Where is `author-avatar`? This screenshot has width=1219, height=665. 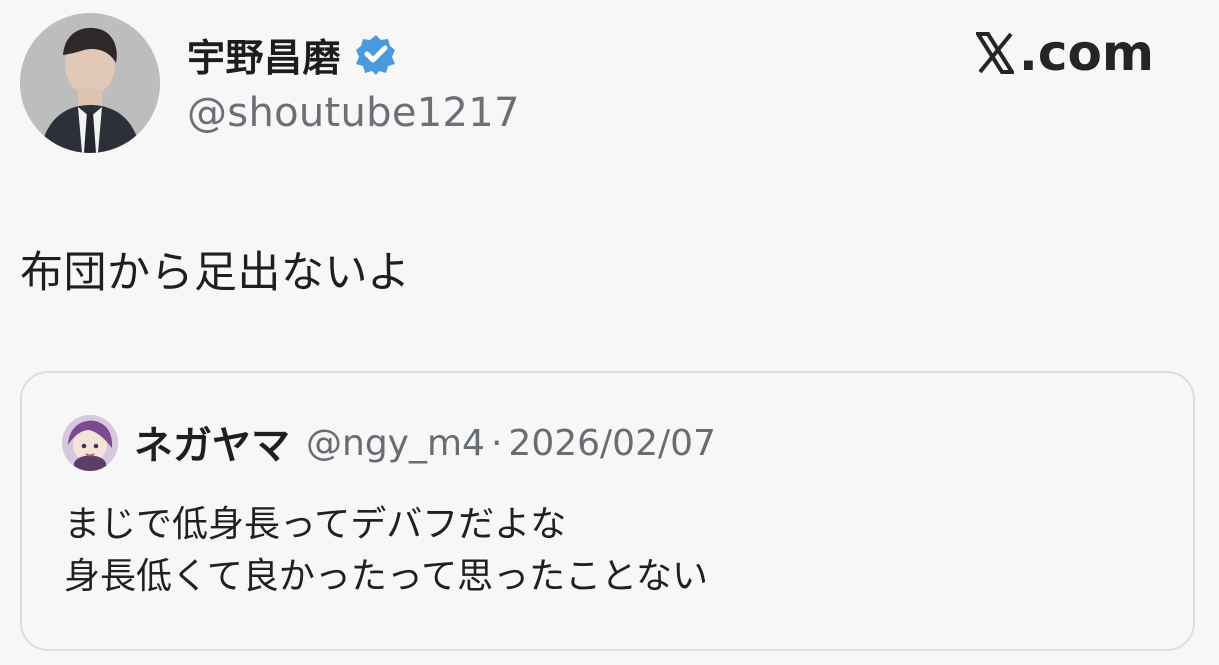 author-avatar is located at coordinates (90, 83).